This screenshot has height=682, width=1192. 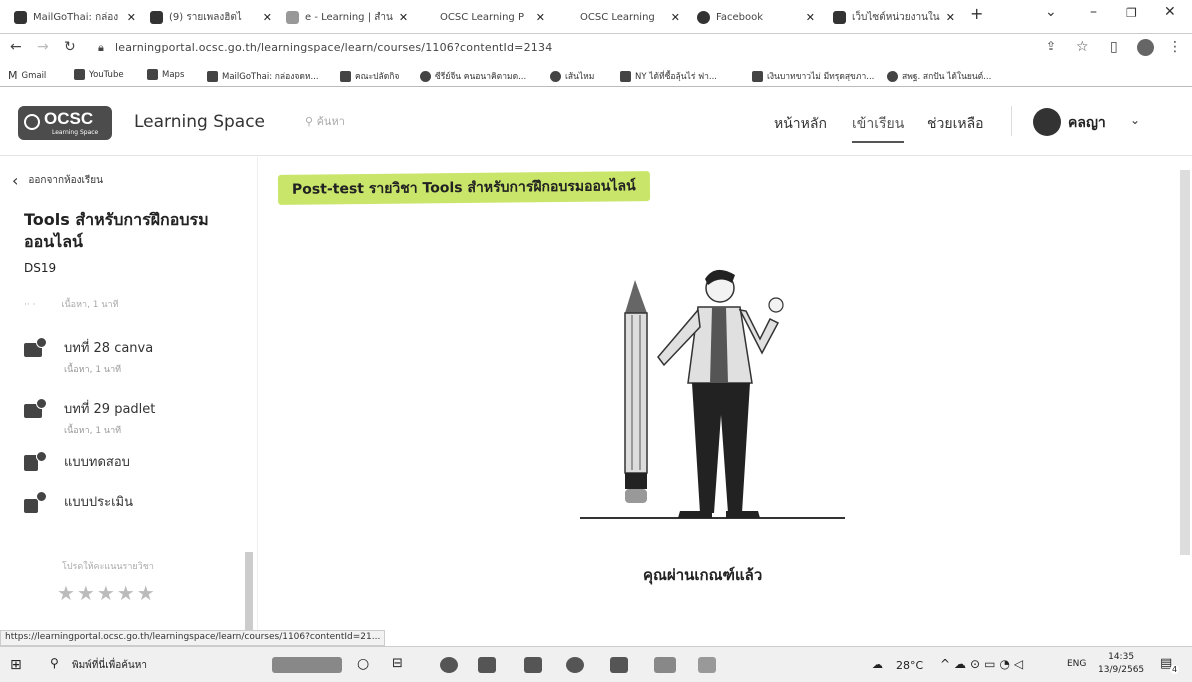 I want to click on search-placeholder: ค้นหา, so click(x=330, y=121).